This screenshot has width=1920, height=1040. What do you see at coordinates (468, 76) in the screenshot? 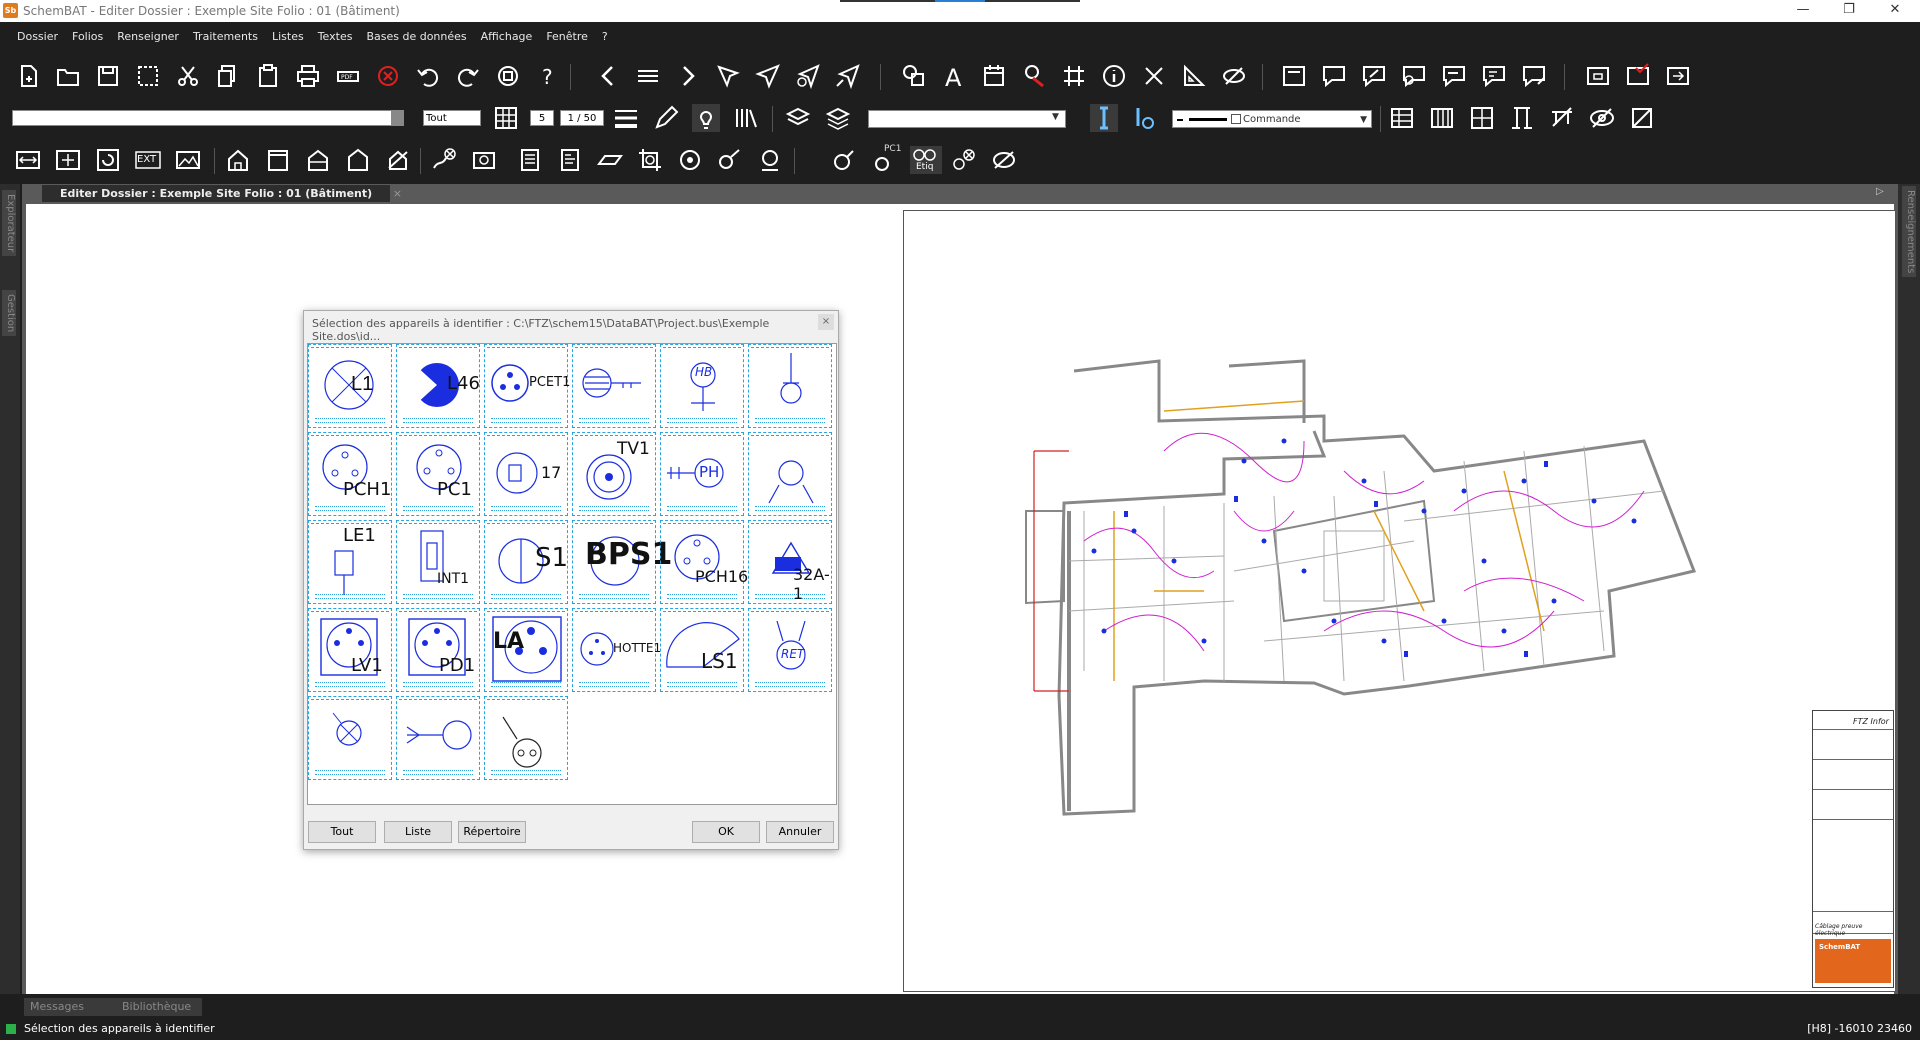
I see `redo-icon` at bounding box center [468, 76].